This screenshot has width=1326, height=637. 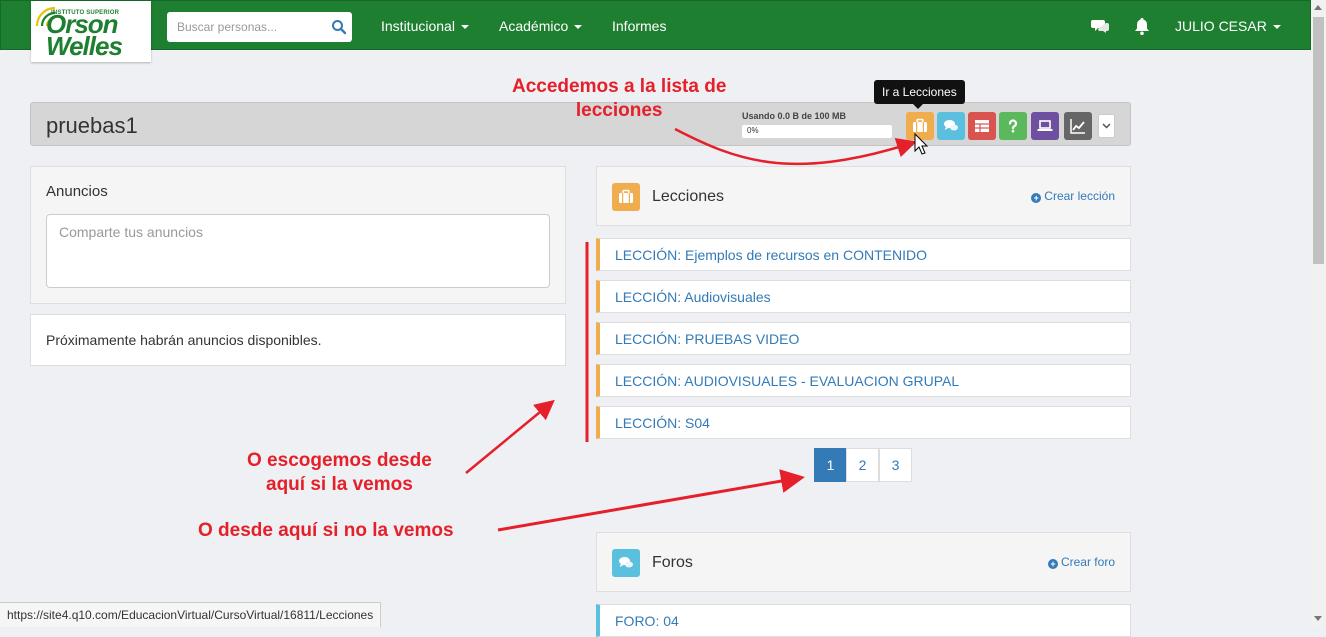 What do you see at coordinates (1142, 26) in the screenshot?
I see `bell-icon` at bounding box center [1142, 26].